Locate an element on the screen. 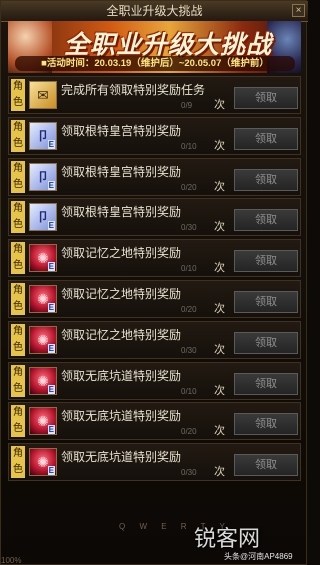  task-name: 完成所有领取特别奖励任务 is located at coordinates (133, 90).